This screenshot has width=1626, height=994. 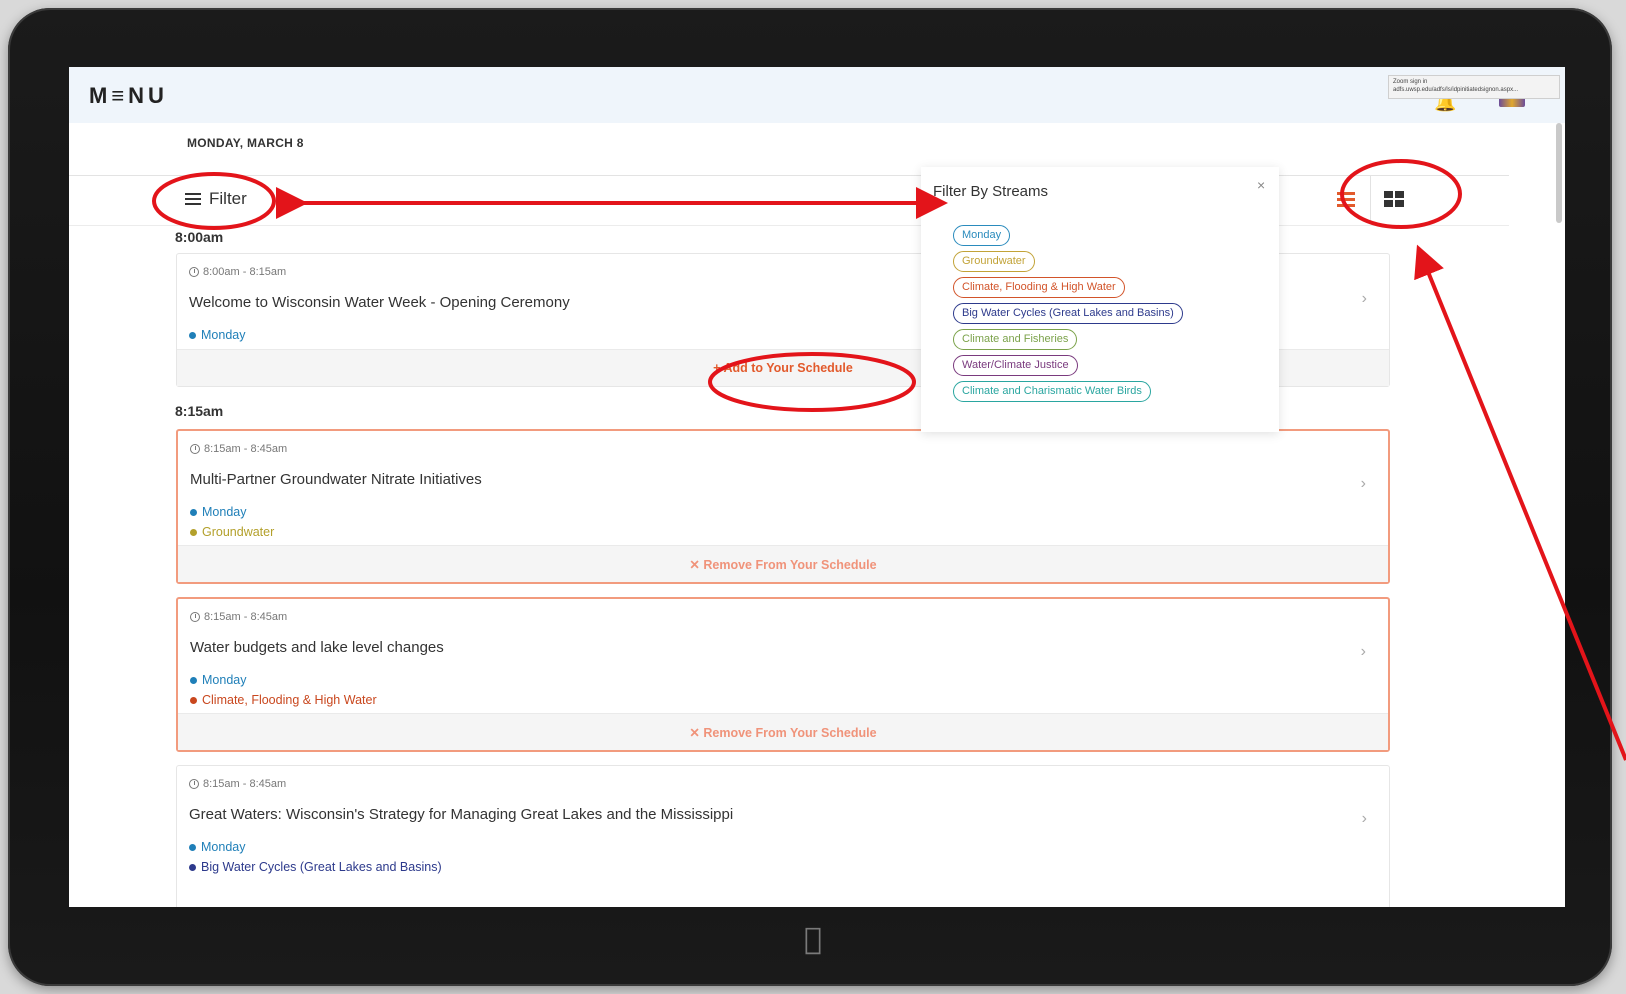 I want to click on grid-view-button, so click(x=1394, y=199).